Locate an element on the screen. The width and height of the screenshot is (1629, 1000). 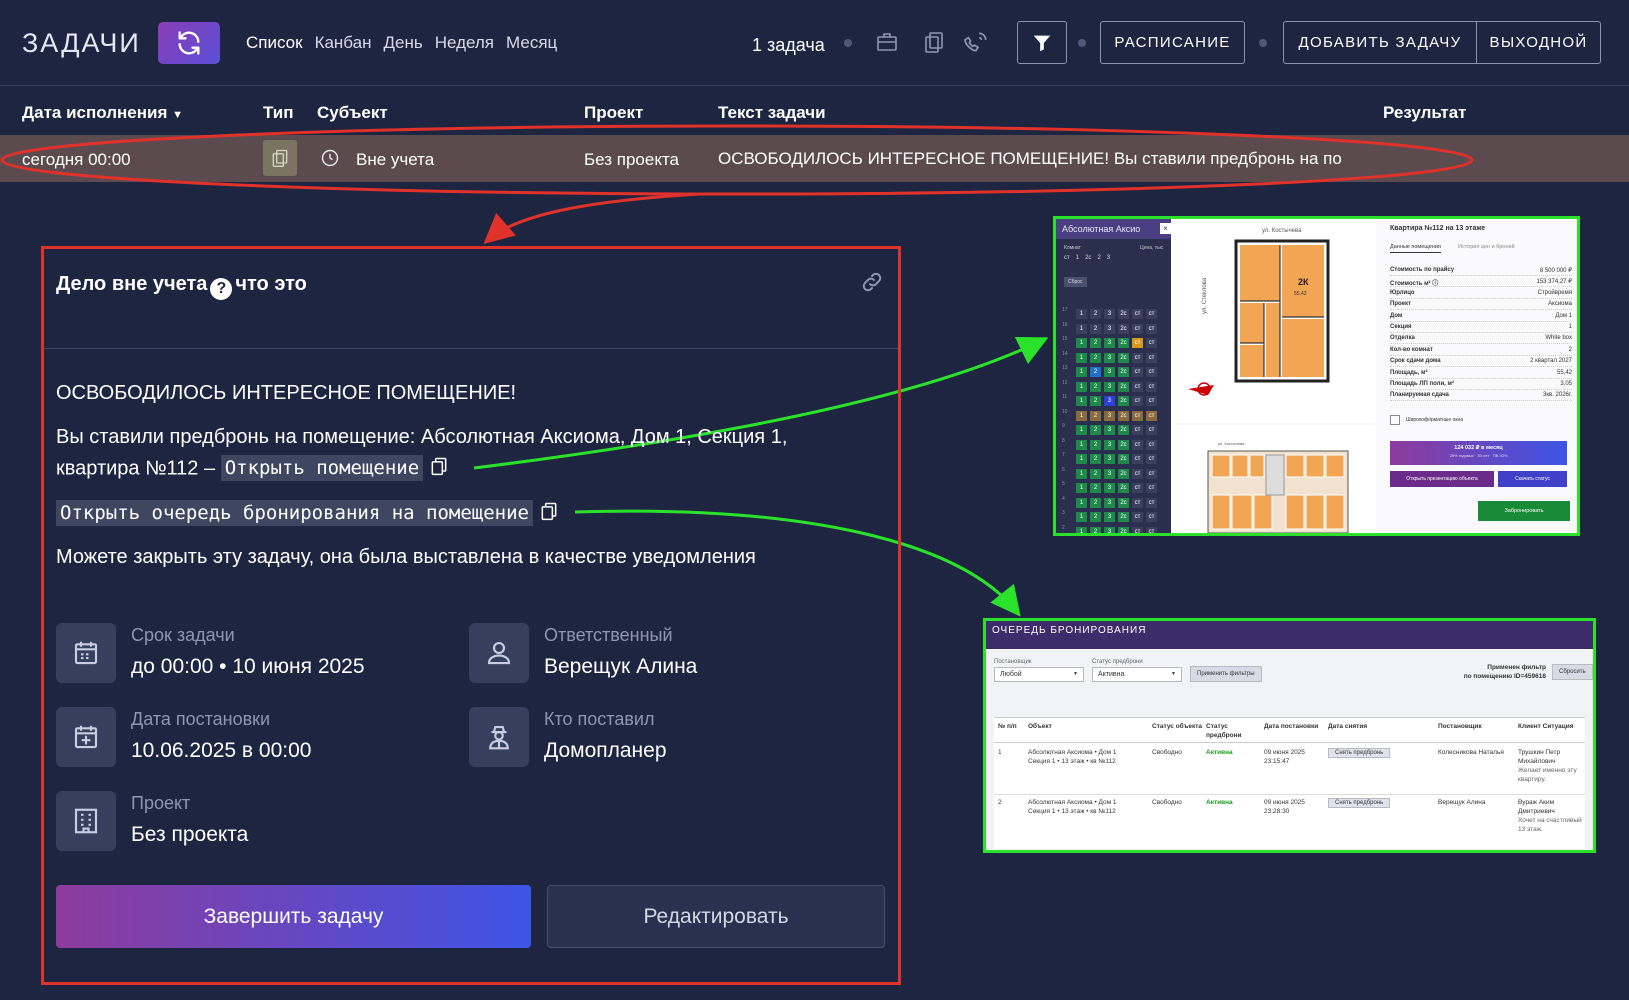
column-due-date: Дата исполнения ▼ is located at coordinates (102, 113).